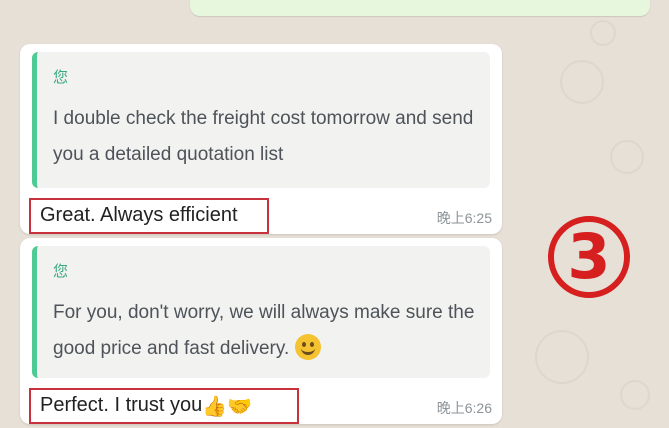 The height and width of the screenshot is (428, 669). What do you see at coordinates (139, 215) in the screenshot?
I see `reply-text-label: Great. Always efficient` at bounding box center [139, 215].